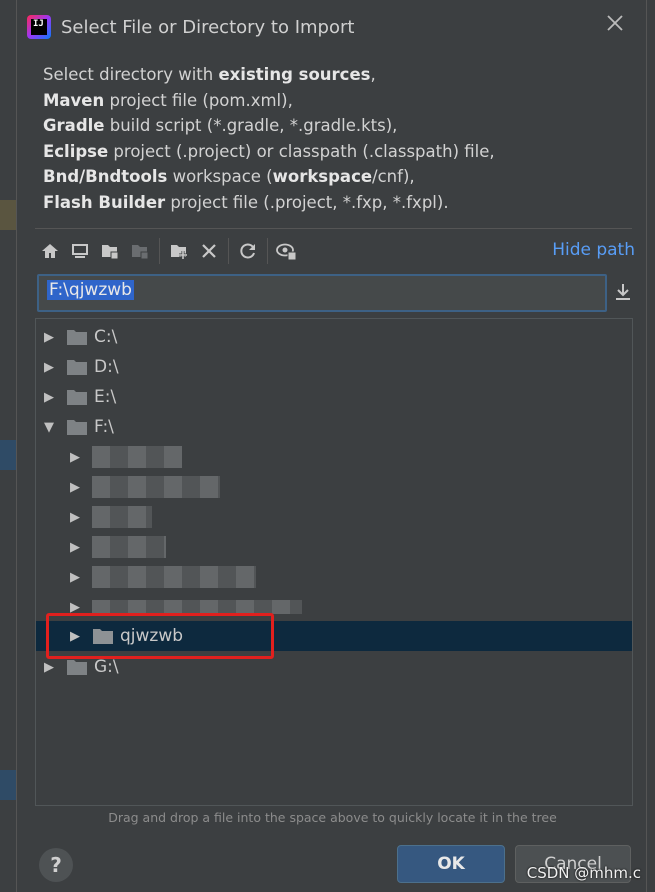  What do you see at coordinates (106, 367) in the screenshot?
I see `tree-item-label: D:\` at bounding box center [106, 367].